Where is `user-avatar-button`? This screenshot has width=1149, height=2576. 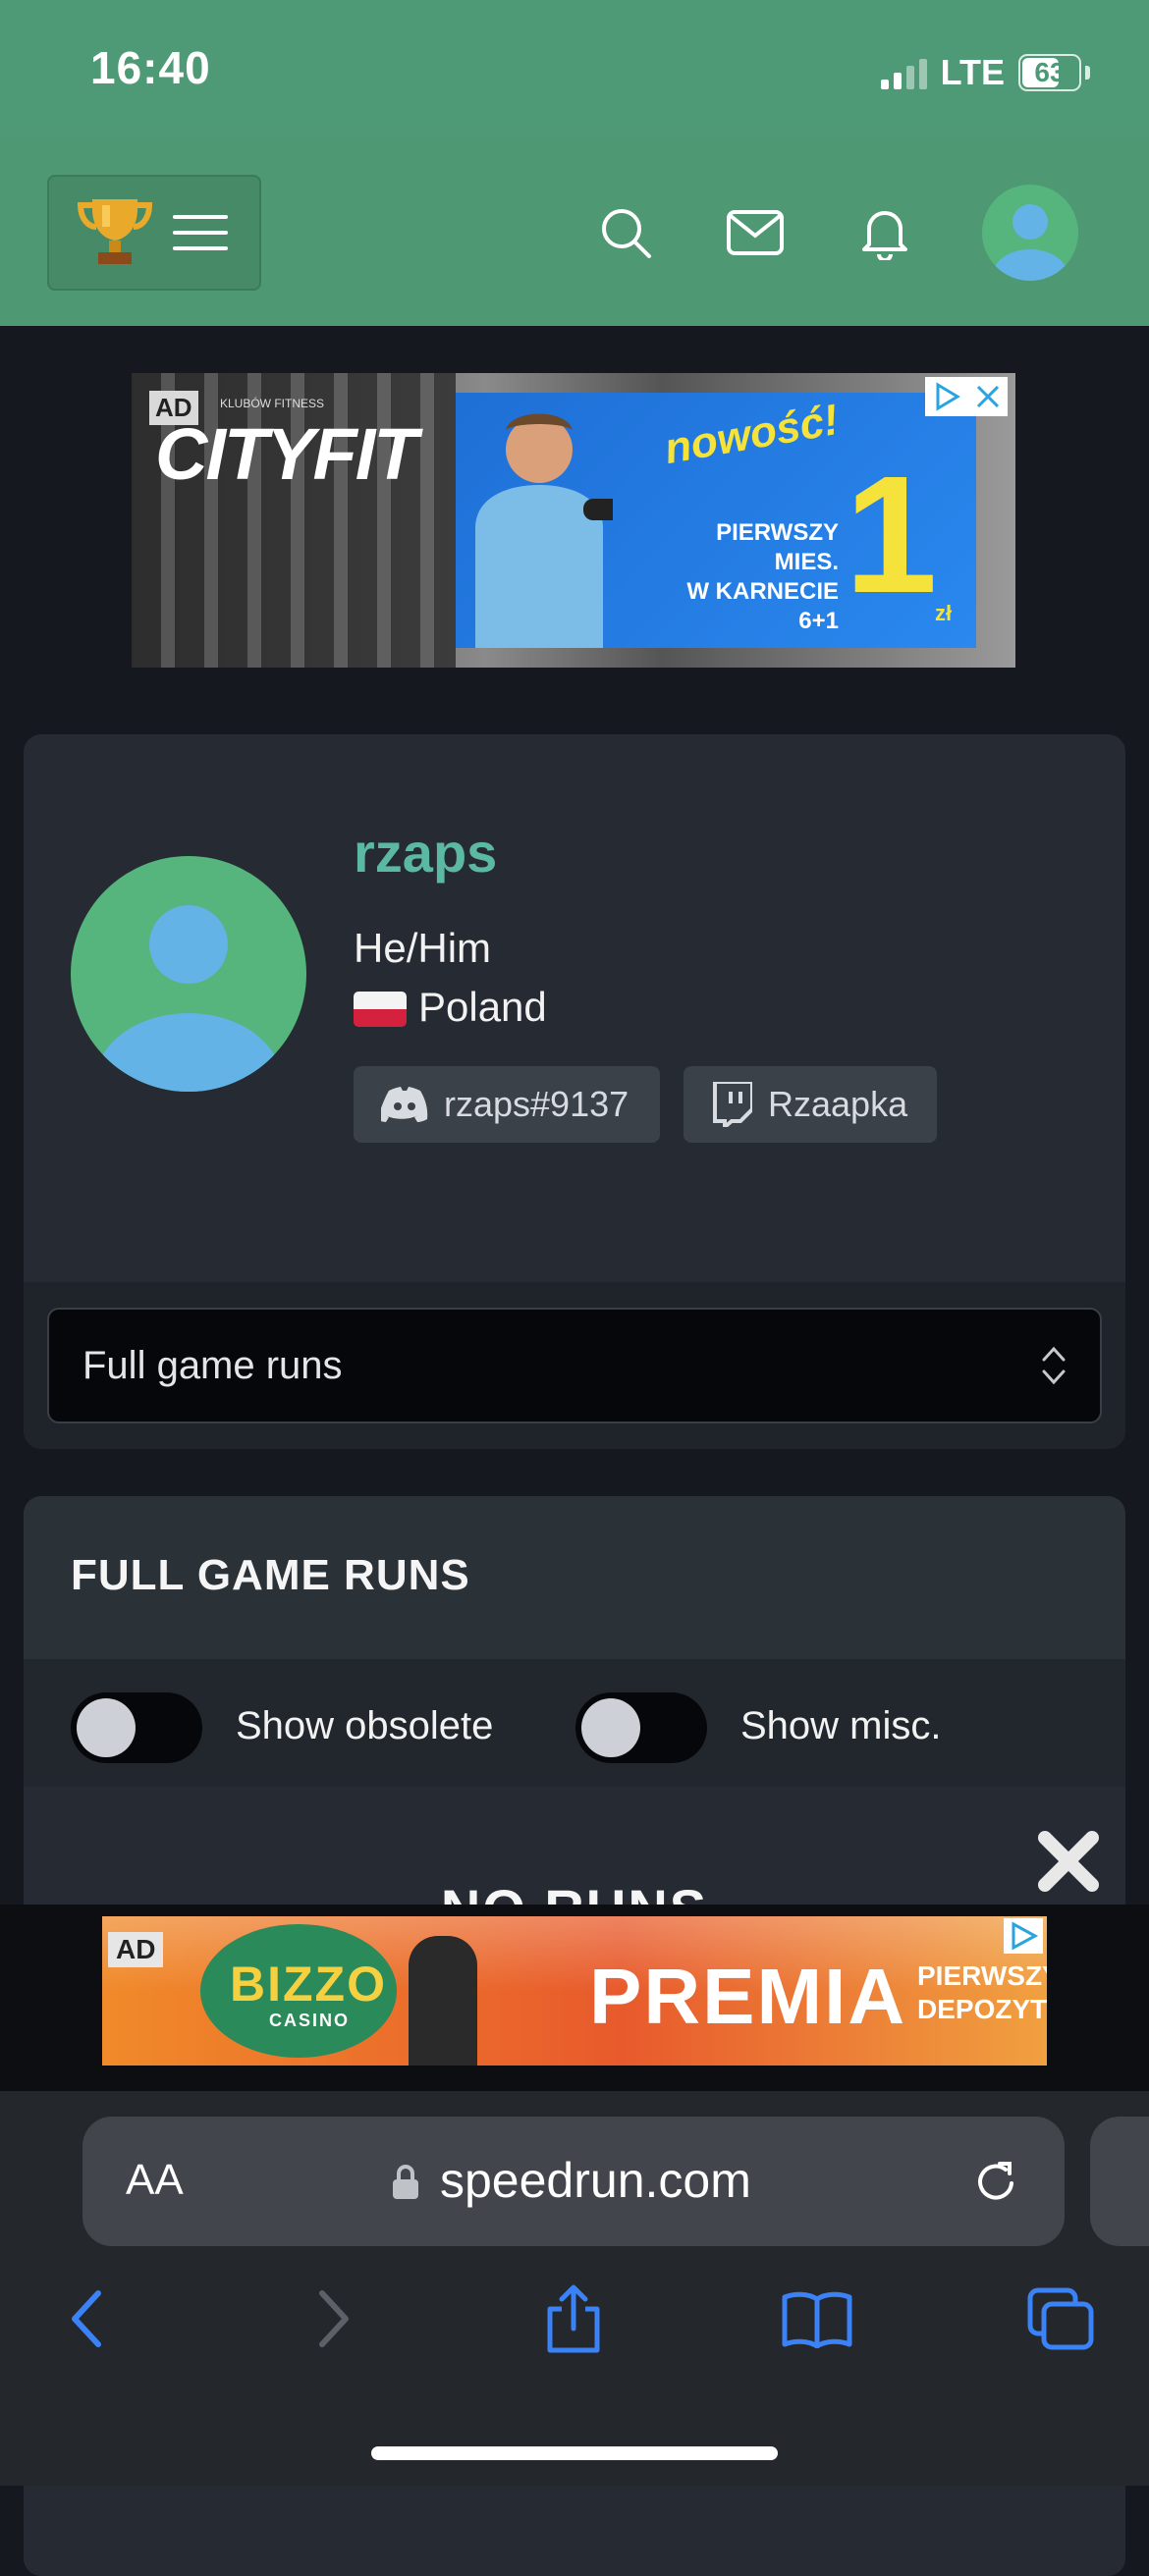
user-avatar-button is located at coordinates (1030, 233).